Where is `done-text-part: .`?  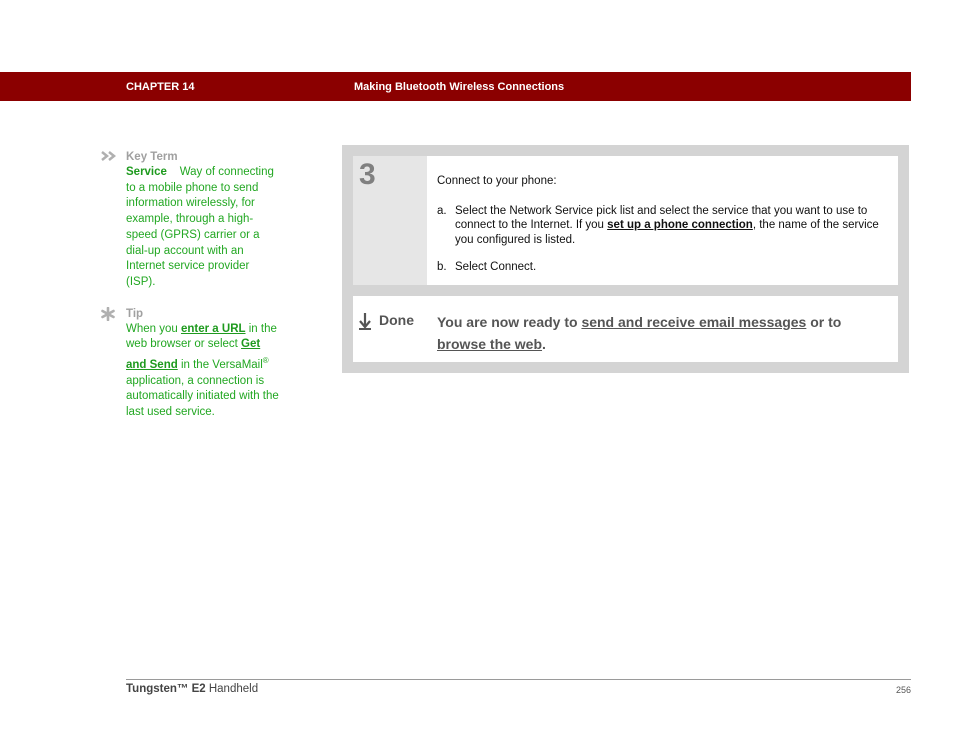
done-text-part: . is located at coordinates (544, 344).